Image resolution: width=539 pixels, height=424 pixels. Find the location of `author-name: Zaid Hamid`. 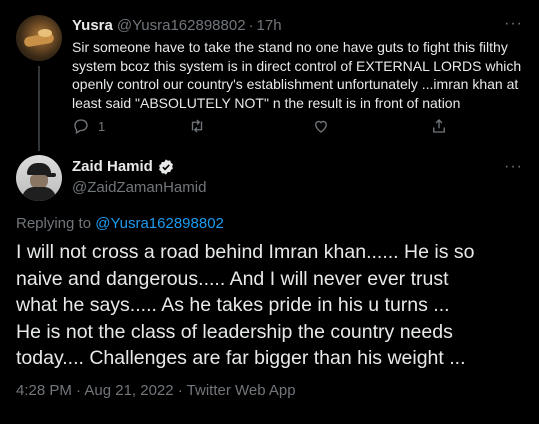

author-name: Zaid Hamid is located at coordinates (112, 167).